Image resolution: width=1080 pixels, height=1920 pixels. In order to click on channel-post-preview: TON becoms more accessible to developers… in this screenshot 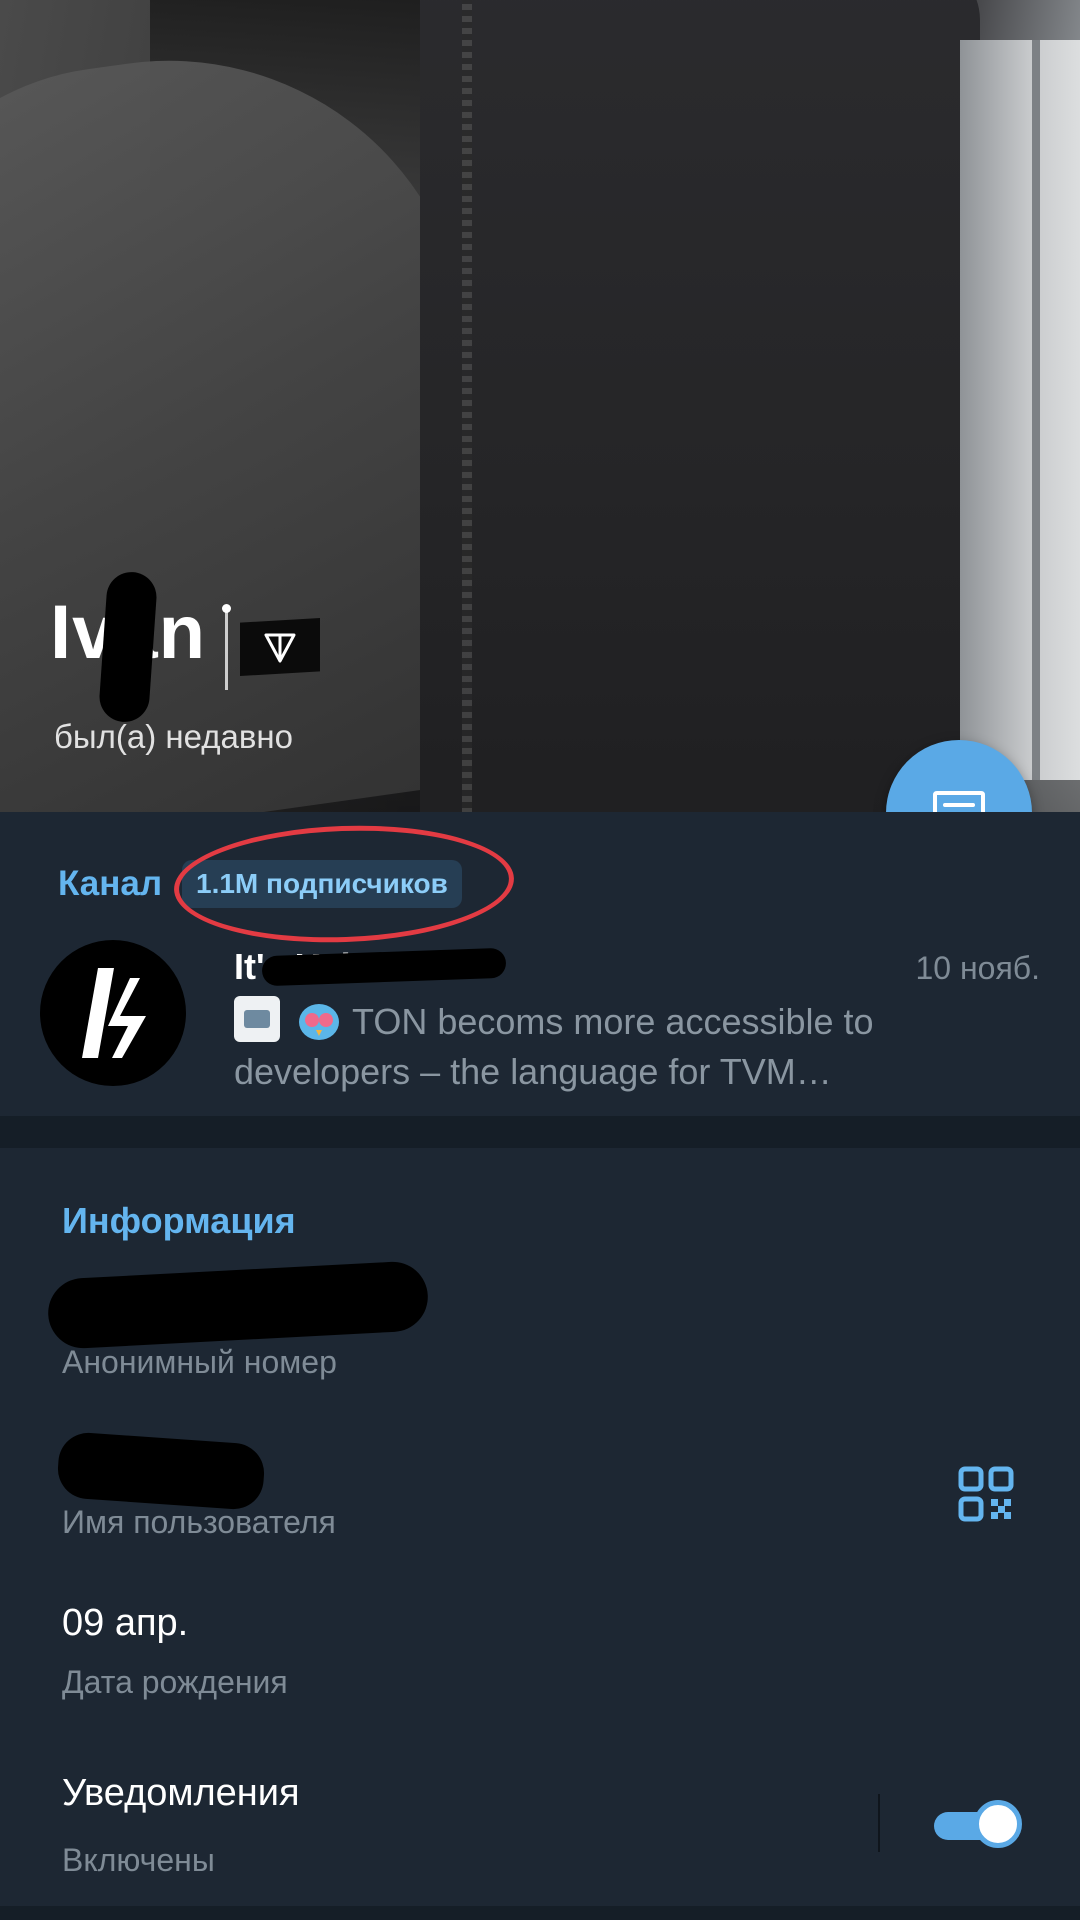, I will do `click(634, 1046)`.